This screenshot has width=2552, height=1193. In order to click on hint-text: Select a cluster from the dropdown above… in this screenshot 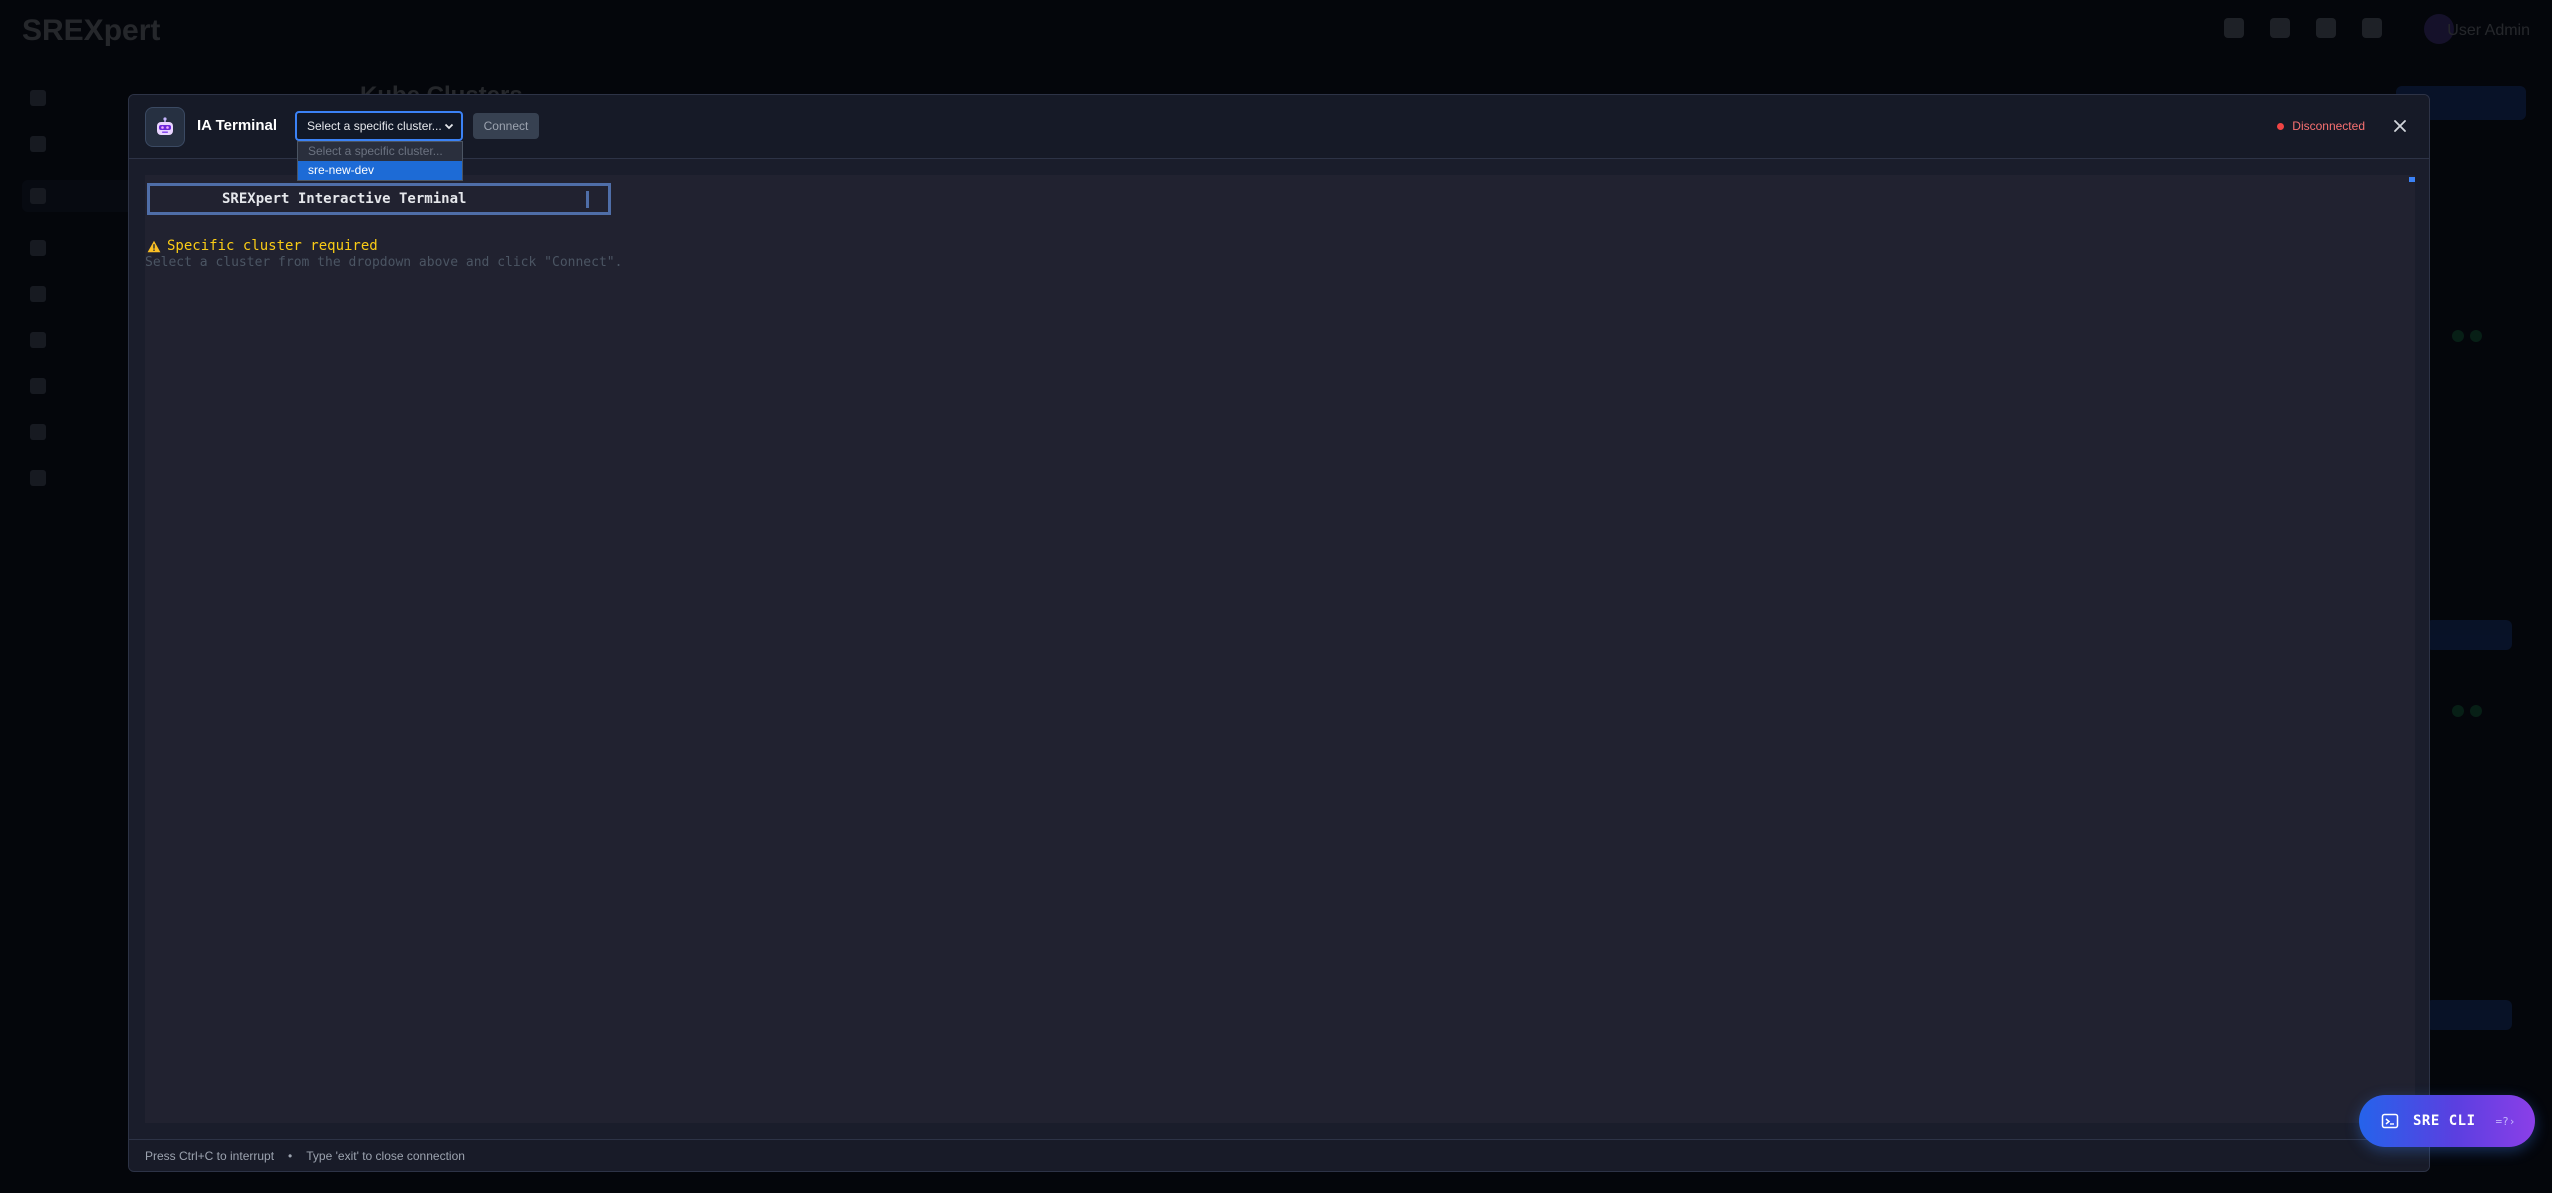, I will do `click(384, 262)`.